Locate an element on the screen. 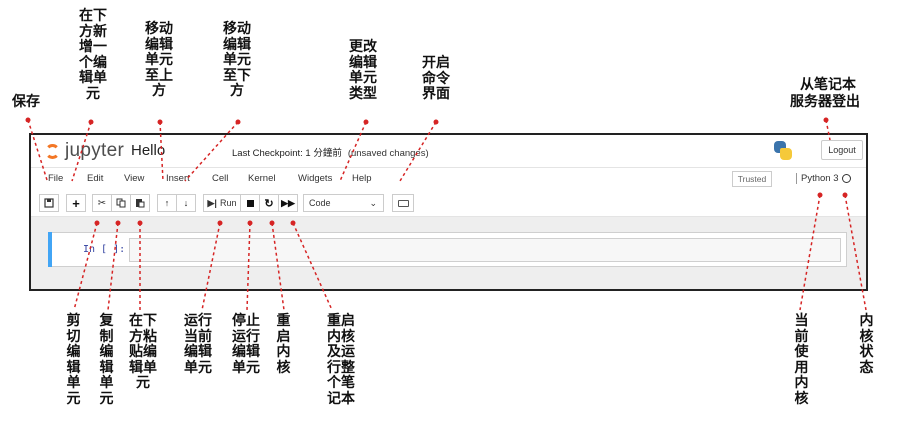  menu-edit: Edit is located at coordinates (95, 178).